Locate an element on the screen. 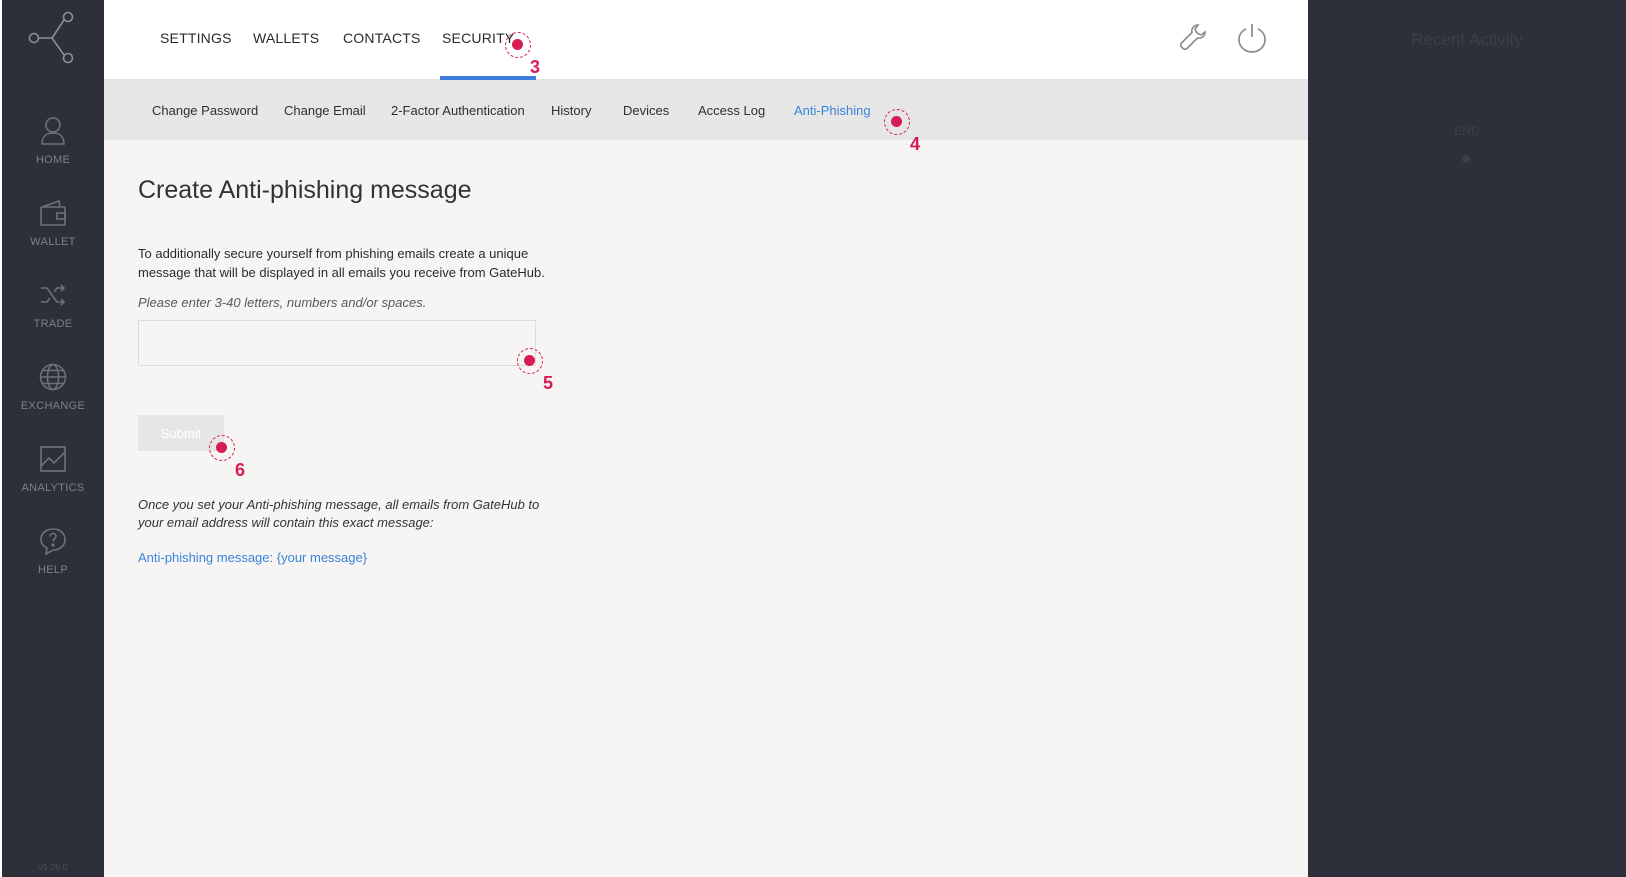 The height and width of the screenshot is (877, 1626). sidebar-item-wallet: WALLET is located at coordinates (53, 233).